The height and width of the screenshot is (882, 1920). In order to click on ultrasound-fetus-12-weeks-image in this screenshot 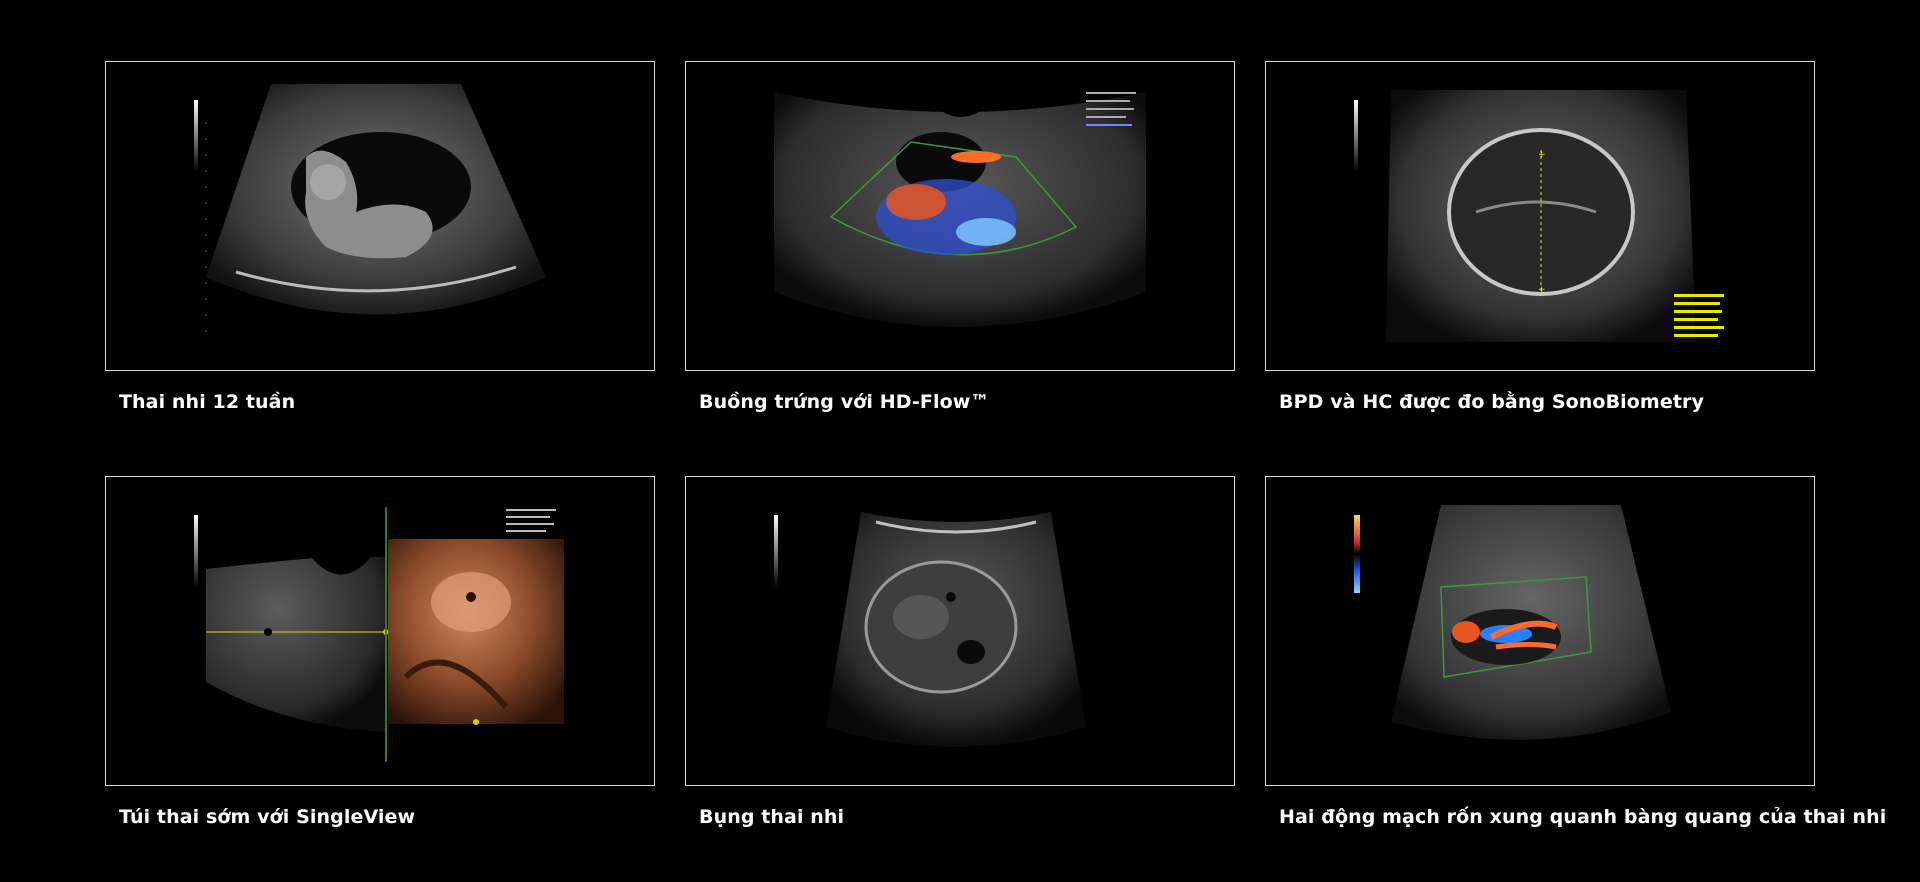, I will do `click(370, 208)`.